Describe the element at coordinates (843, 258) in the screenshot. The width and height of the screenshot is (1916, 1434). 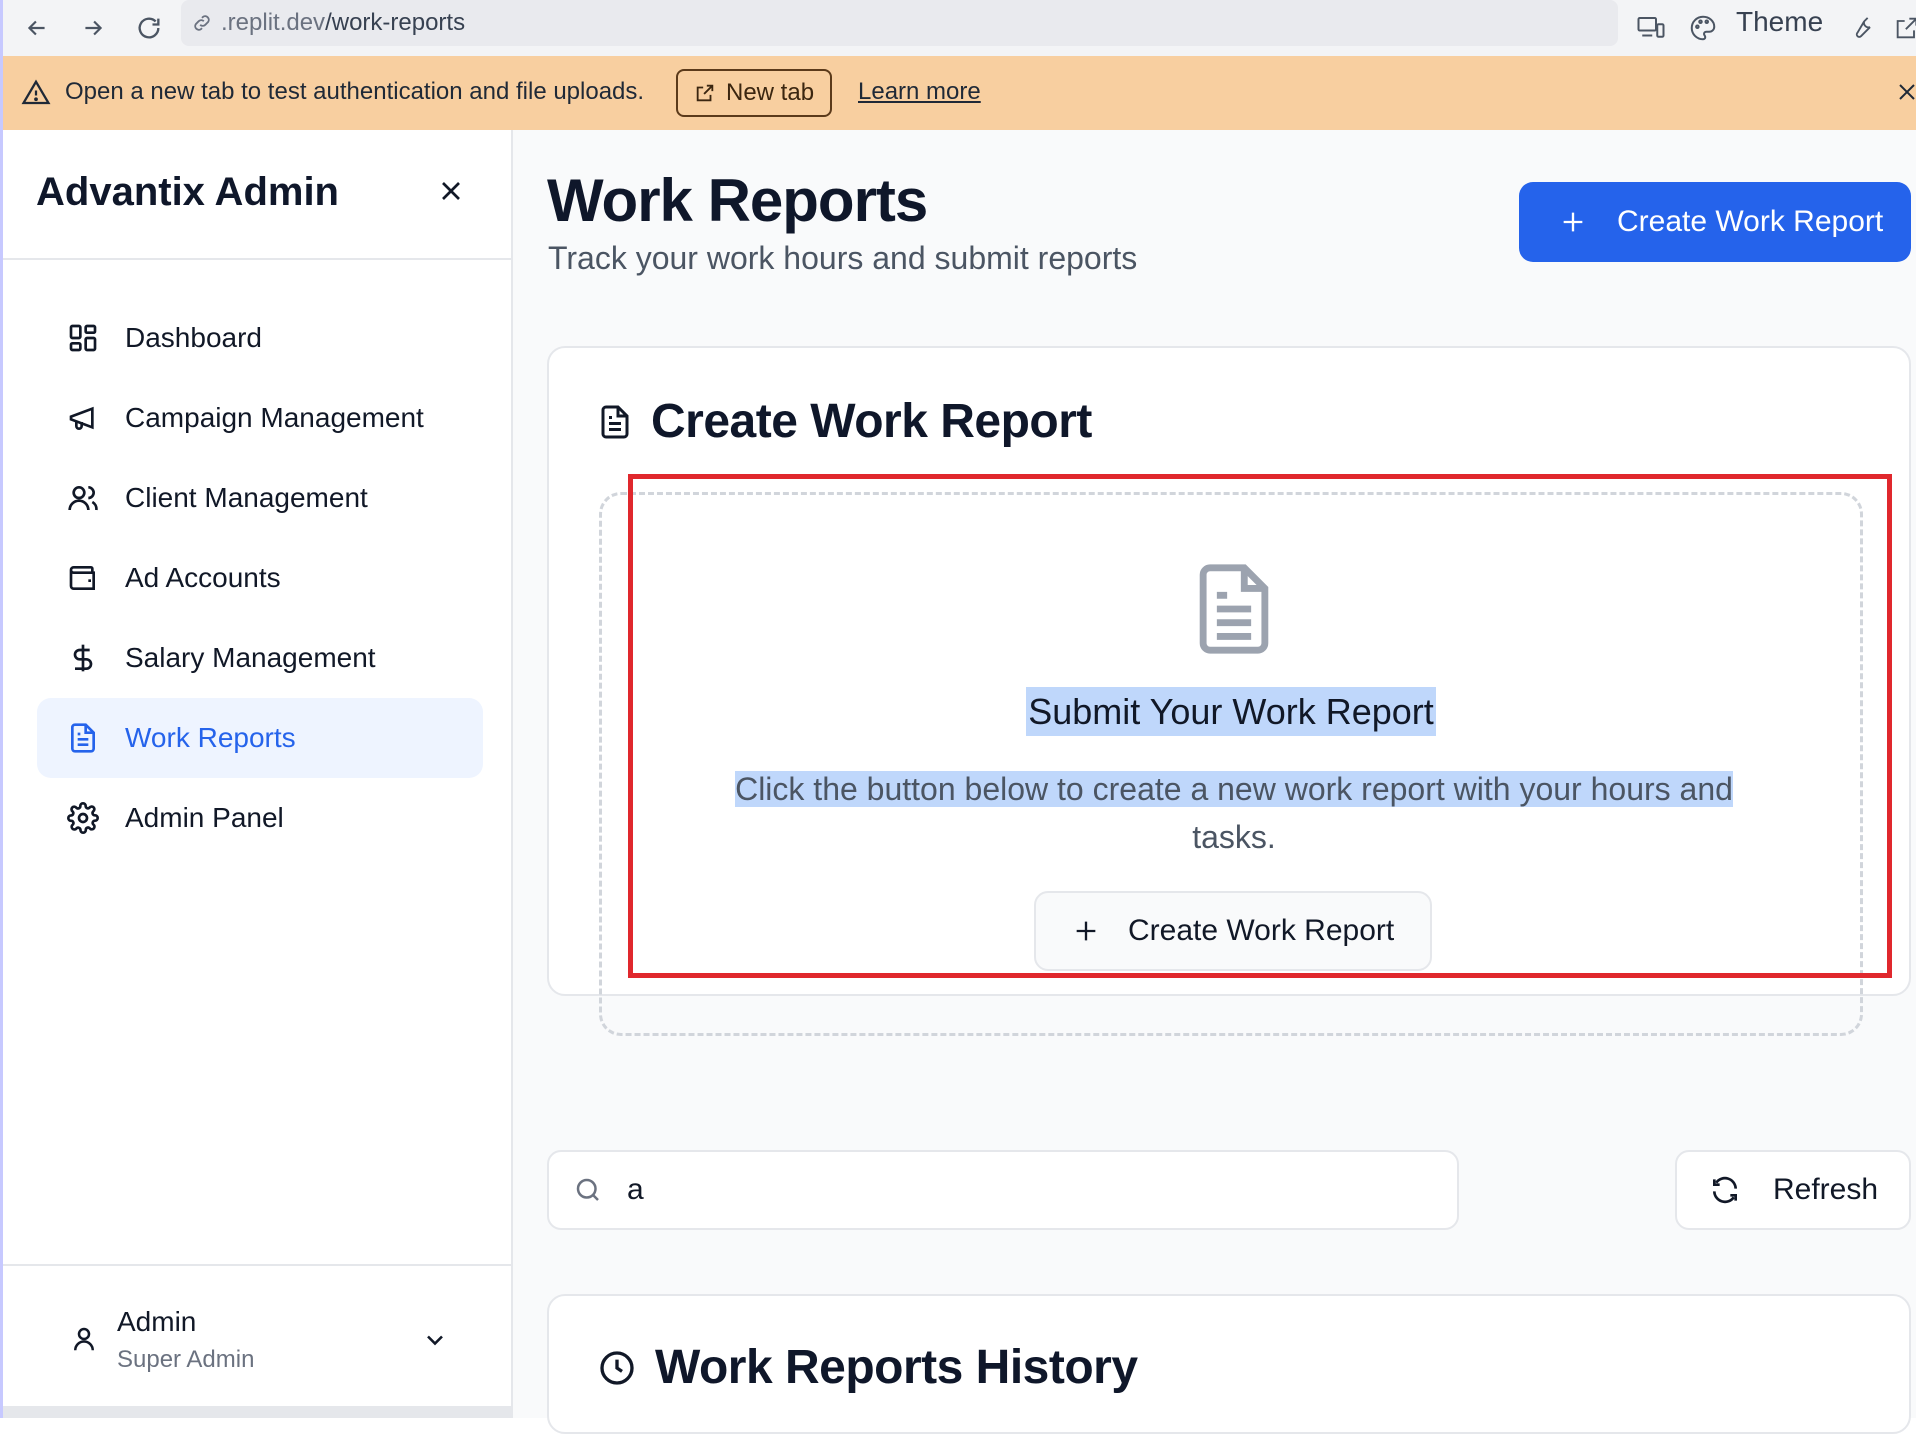
I see `page-subtitle: Track your work hours and submit reports` at that location.